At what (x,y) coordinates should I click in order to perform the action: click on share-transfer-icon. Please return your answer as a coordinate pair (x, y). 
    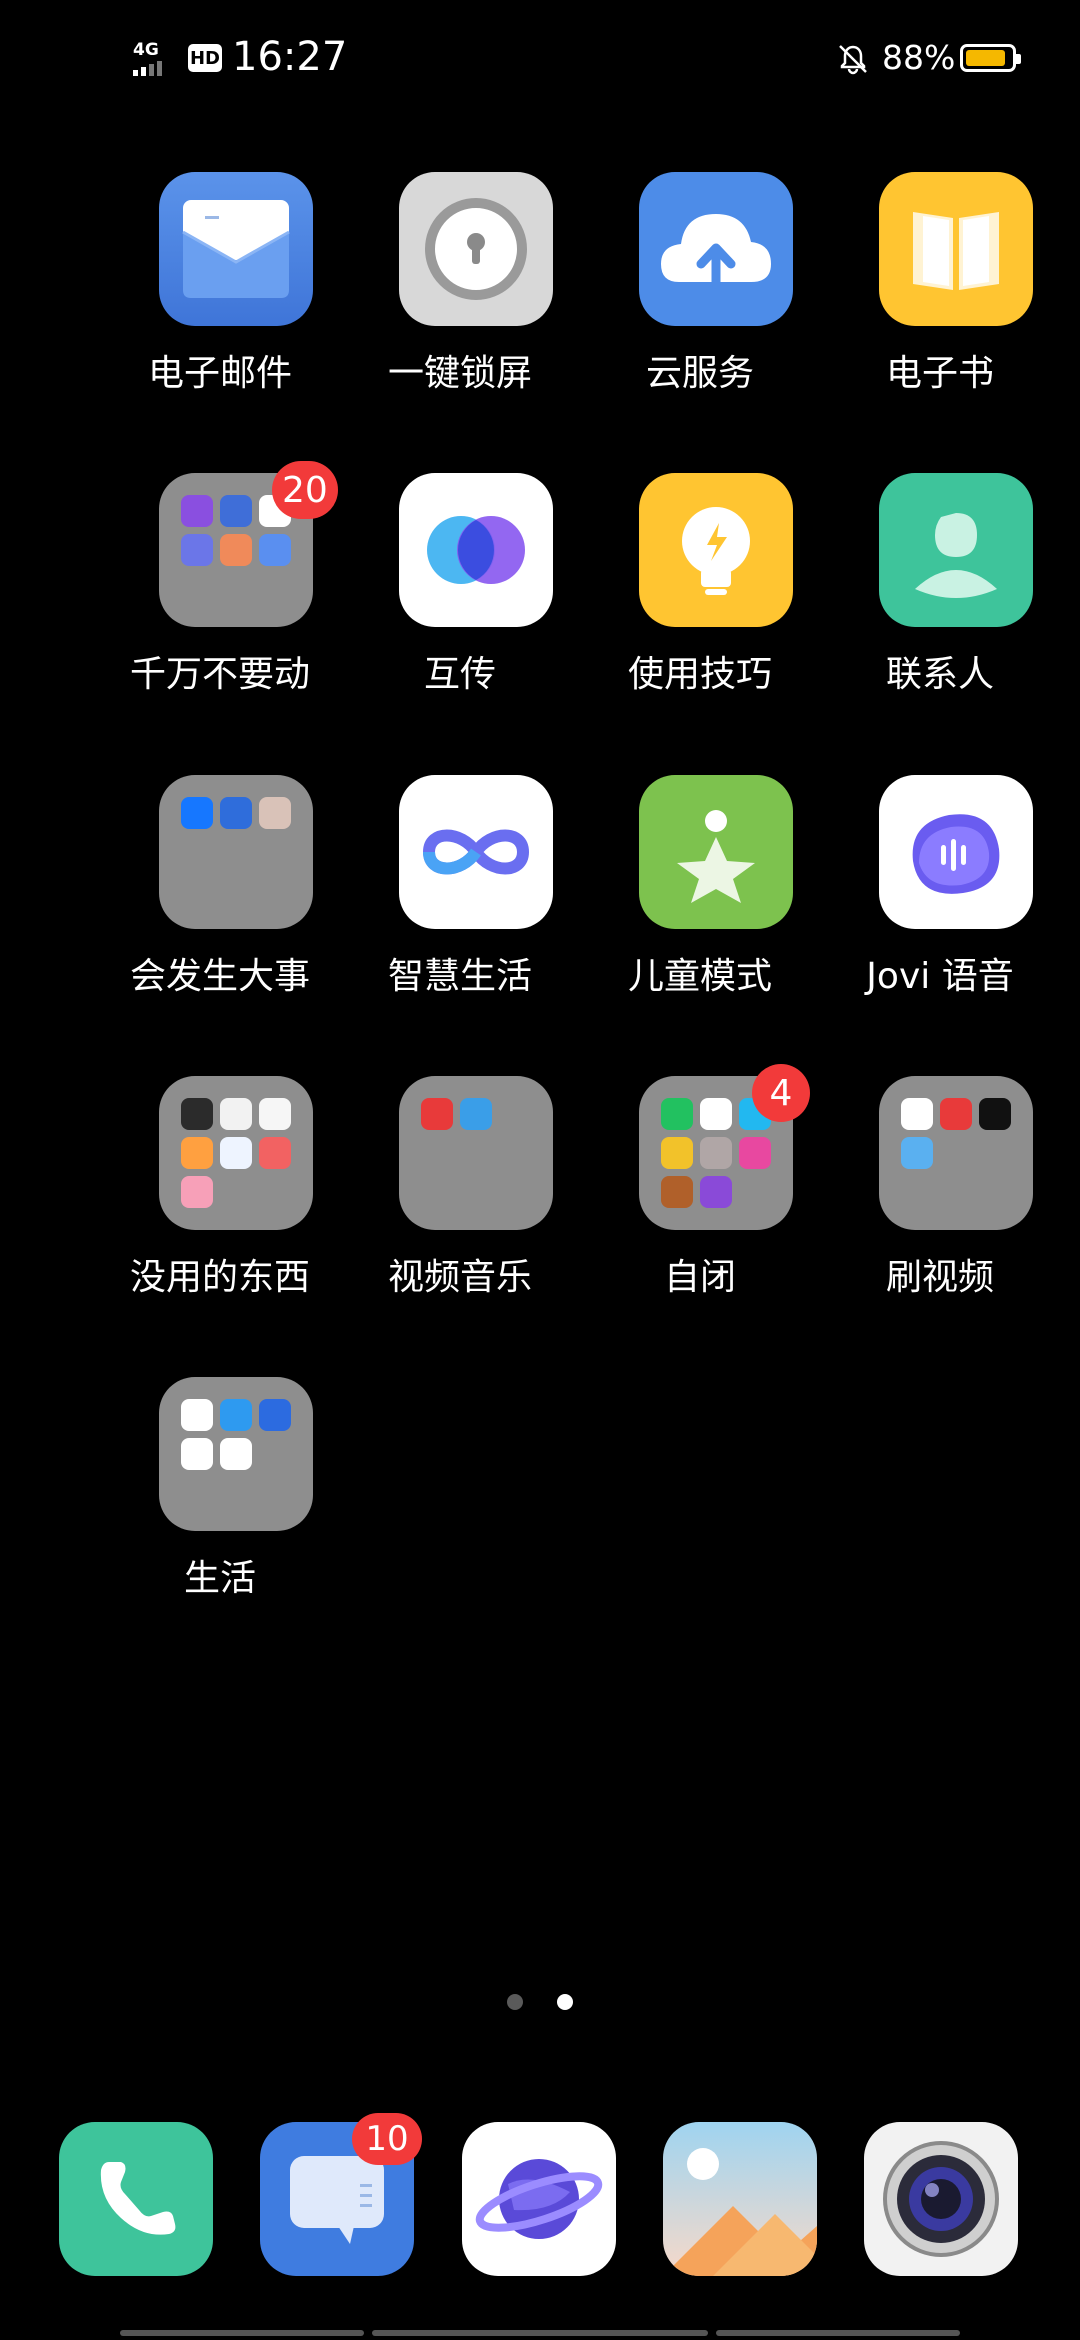
    Looking at the image, I should click on (476, 550).